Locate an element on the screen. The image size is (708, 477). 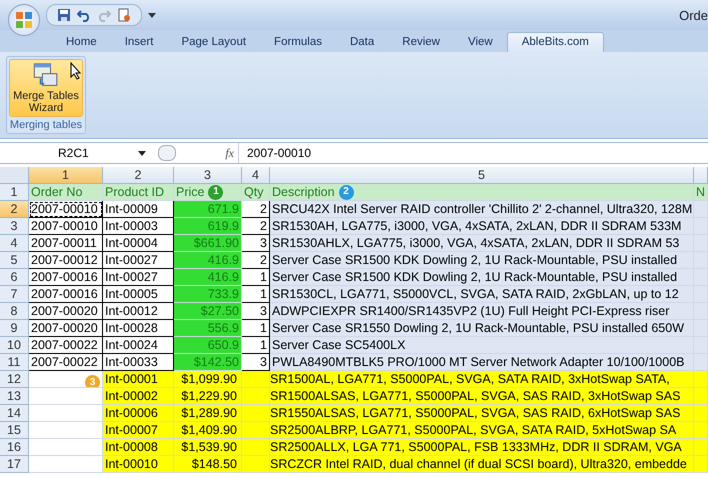
table-cell: $1,099.90 is located at coordinates (208, 379).